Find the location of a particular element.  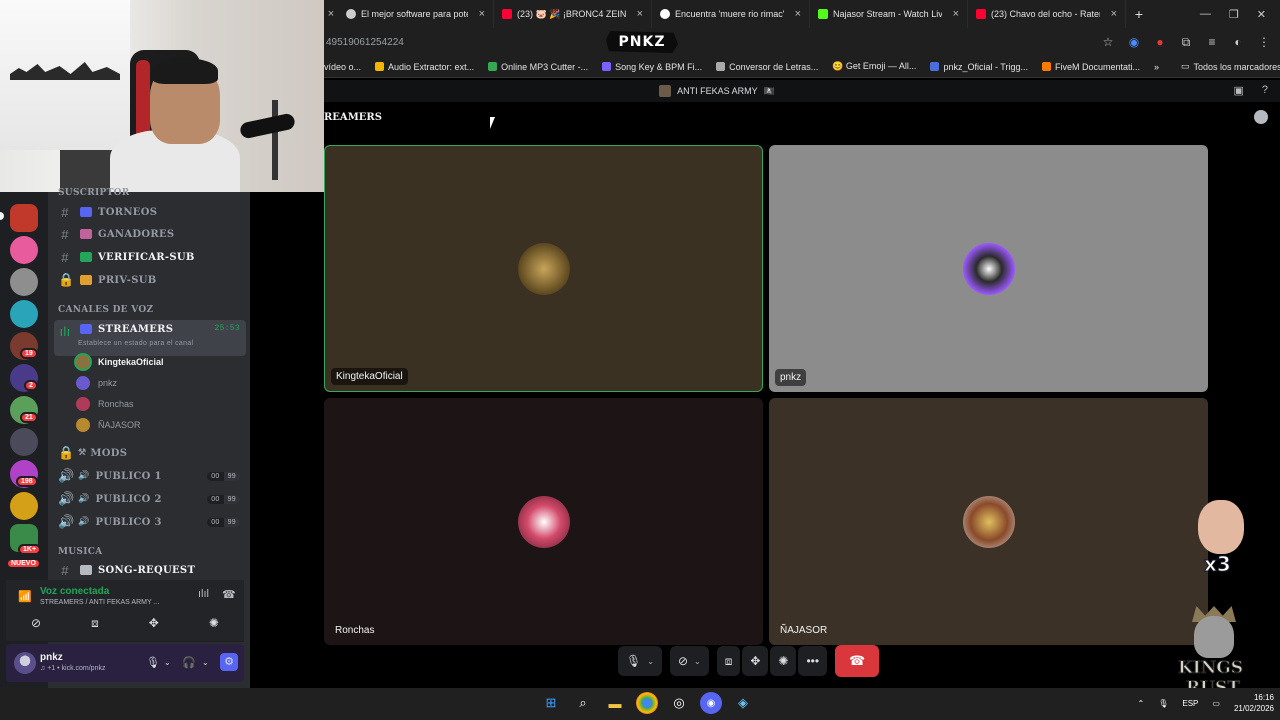

voice-user: KingtekaOficial is located at coordinates (120, 362).